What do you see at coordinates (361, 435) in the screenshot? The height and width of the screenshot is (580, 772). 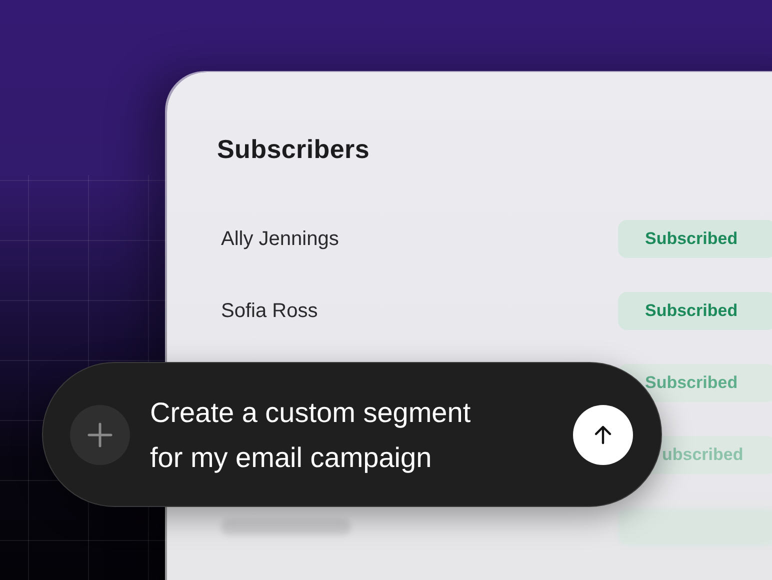 I see `prompt-text: Create a custom segment for my email campaign` at bounding box center [361, 435].